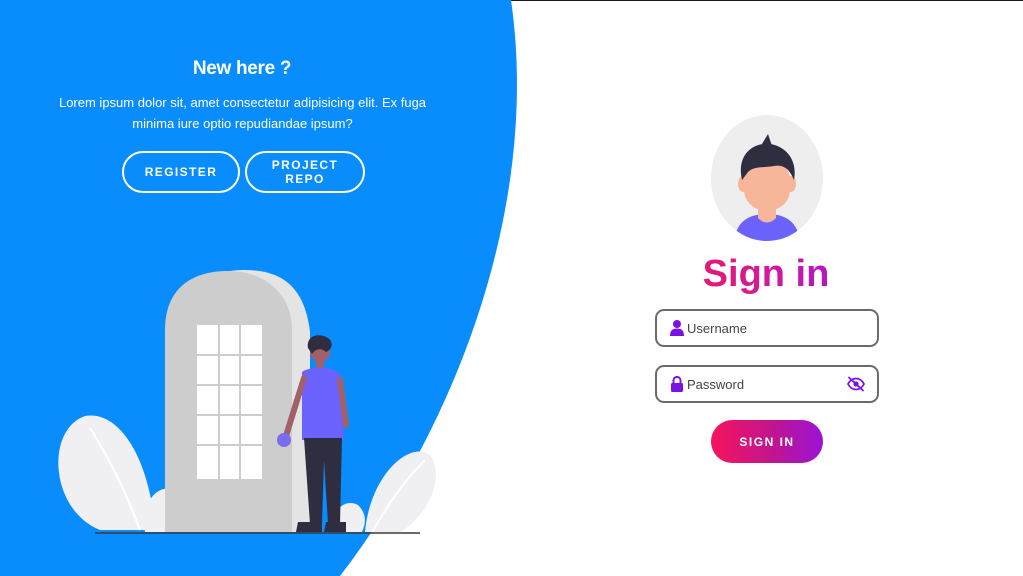  What do you see at coordinates (782, 328) in the screenshot?
I see `username-input` at bounding box center [782, 328].